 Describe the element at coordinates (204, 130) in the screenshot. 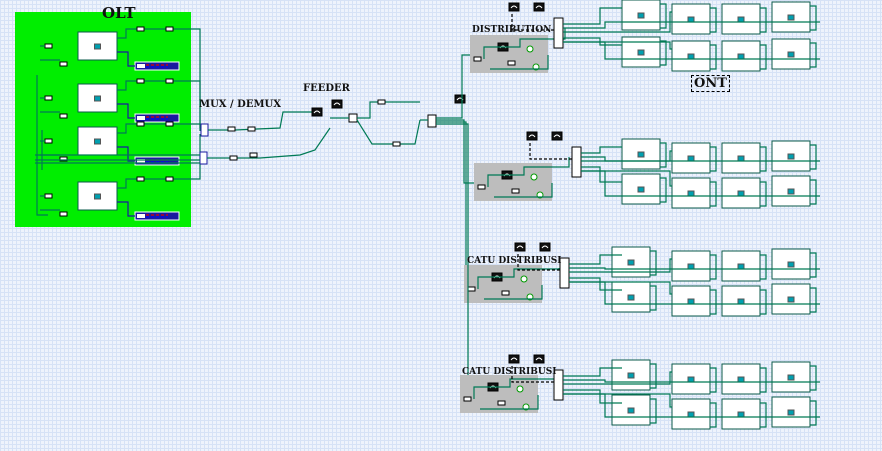

I see `mux` at that location.